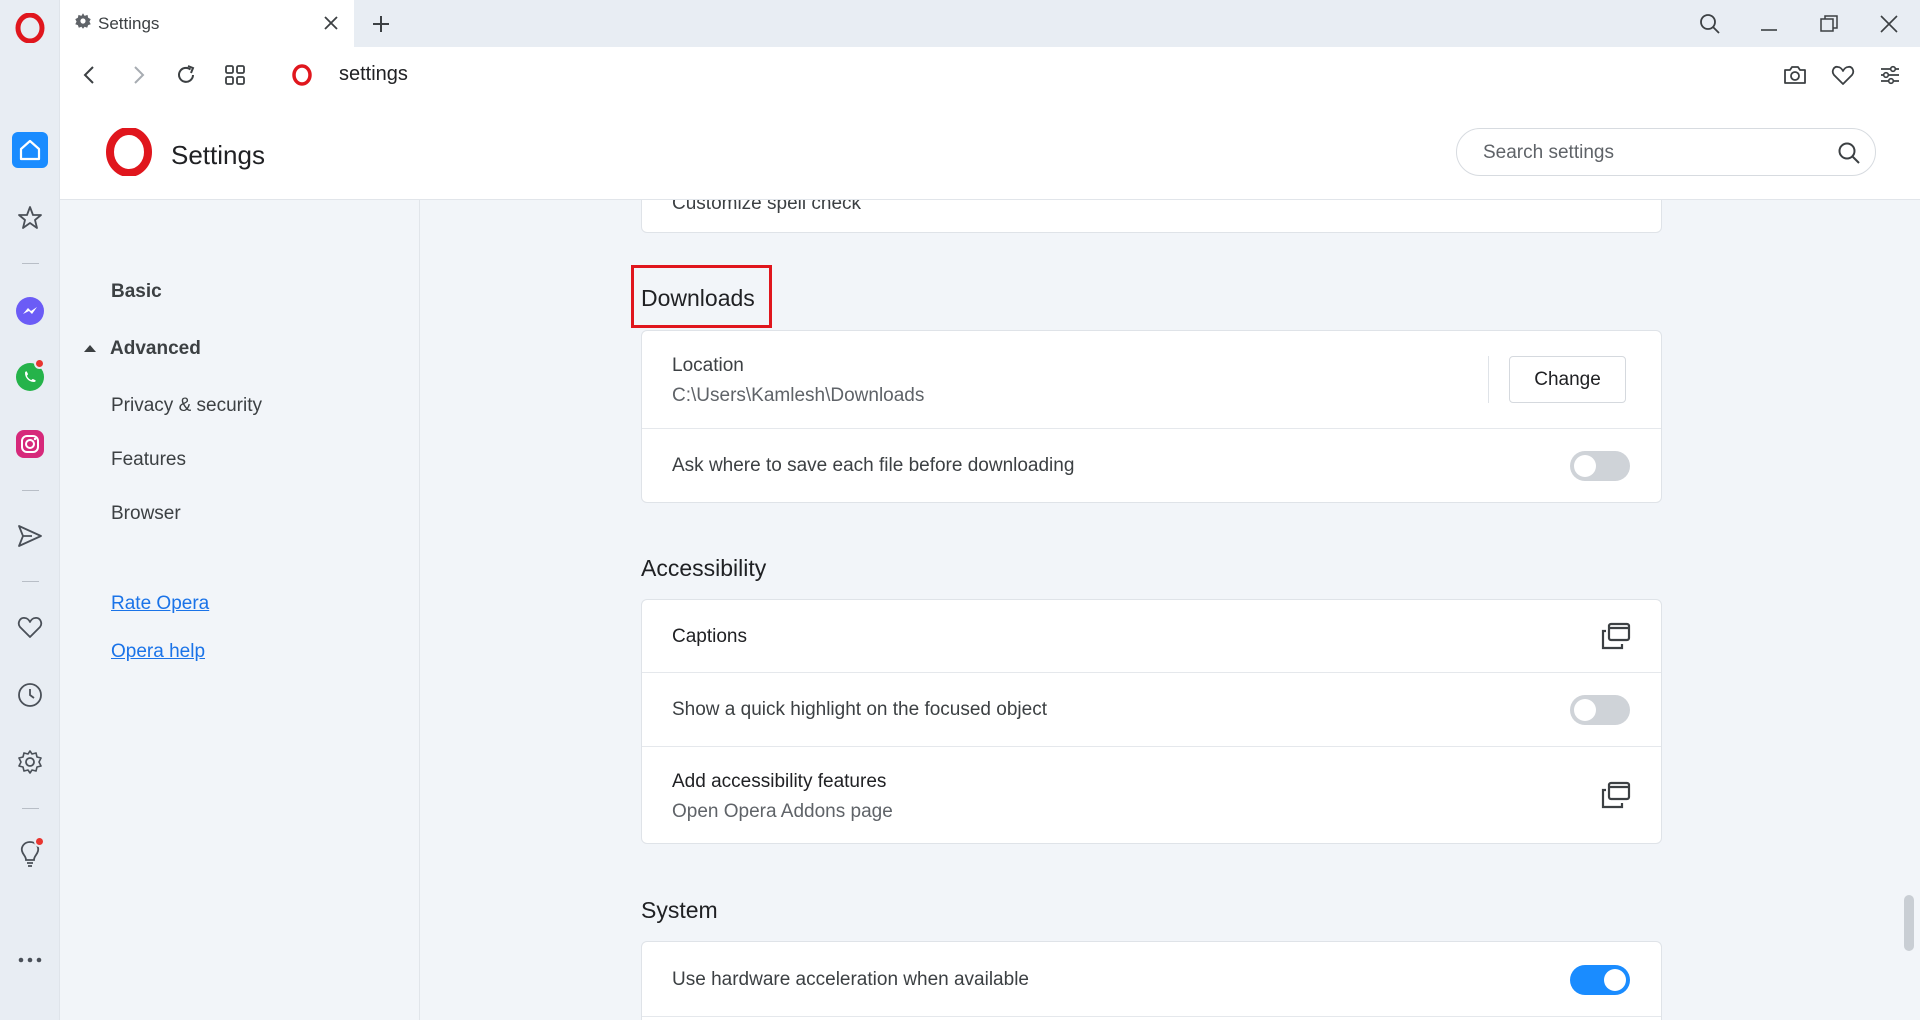 The width and height of the screenshot is (1920, 1020). What do you see at coordinates (708, 365) in the screenshot?
I see `location-label: Location` at bounding box center [708, 365].